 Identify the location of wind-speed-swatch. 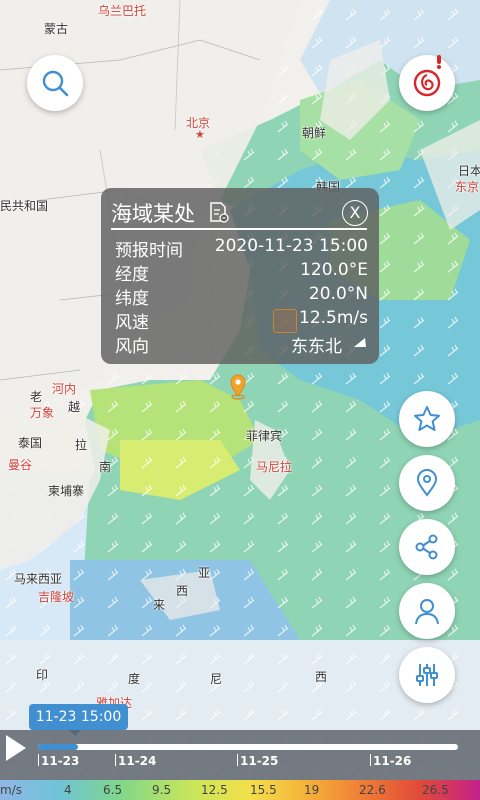
(285, 321).